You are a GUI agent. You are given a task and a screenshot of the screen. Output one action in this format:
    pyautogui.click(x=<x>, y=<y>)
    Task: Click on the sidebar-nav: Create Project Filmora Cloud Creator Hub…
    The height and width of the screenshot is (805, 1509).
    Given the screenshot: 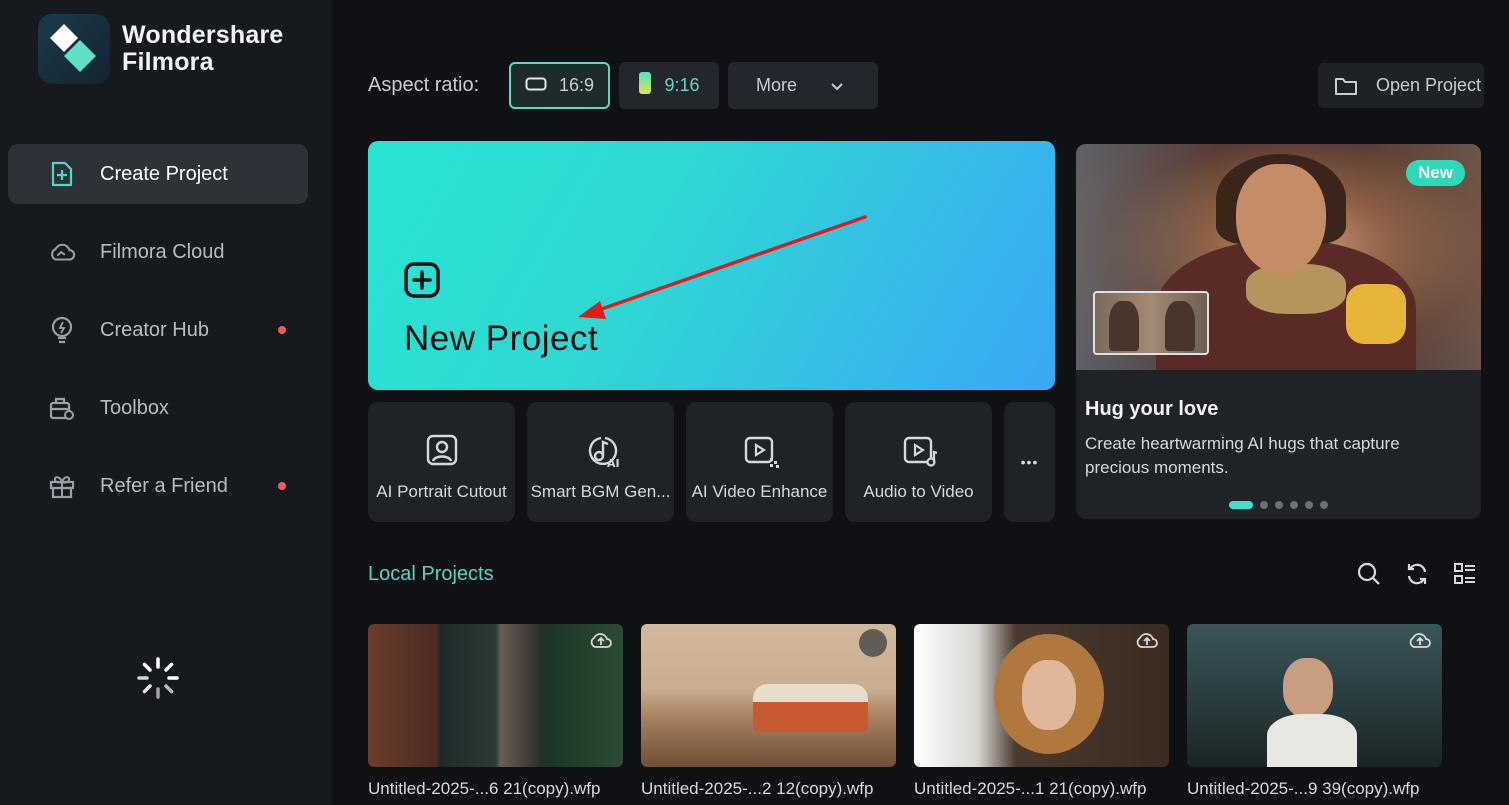 What is the action you would take?
    pyautogui.click(x=158, y=339)
    